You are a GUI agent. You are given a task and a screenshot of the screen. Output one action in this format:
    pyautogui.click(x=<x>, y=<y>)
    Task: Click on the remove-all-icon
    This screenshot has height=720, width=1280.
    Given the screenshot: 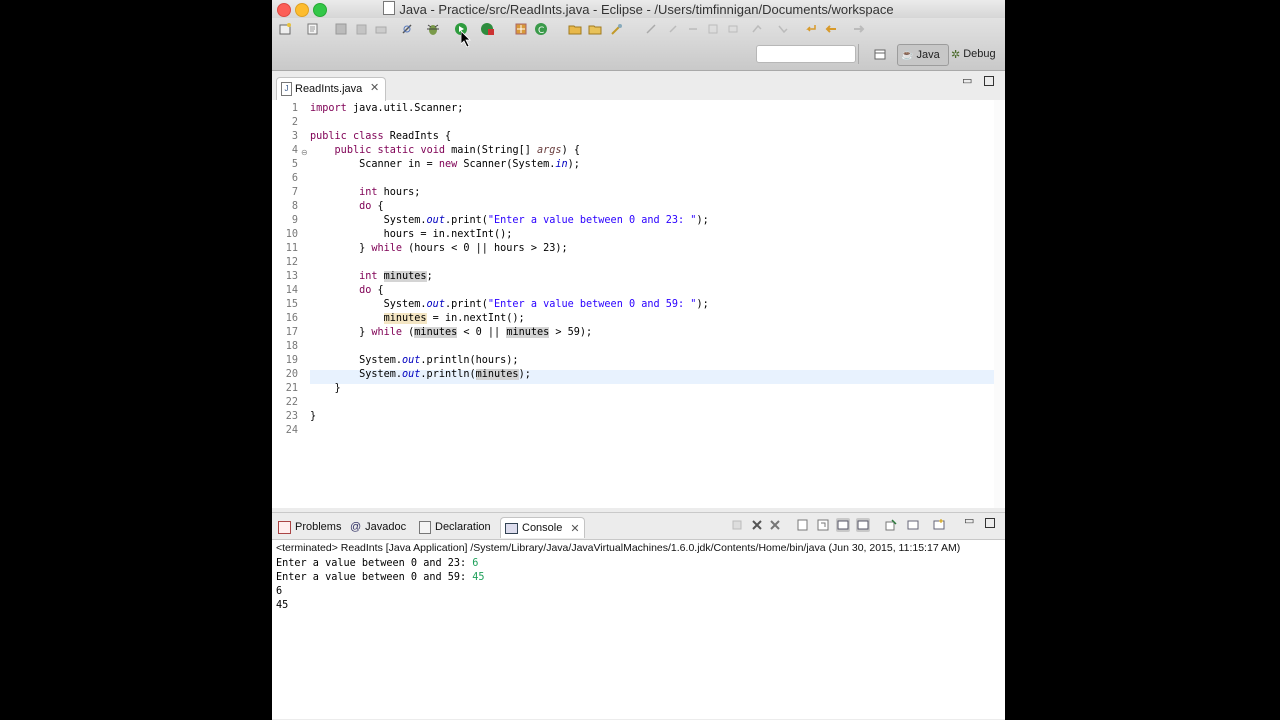 What is the action you would take?
    pyautogui.click(x=775, y=525)
    